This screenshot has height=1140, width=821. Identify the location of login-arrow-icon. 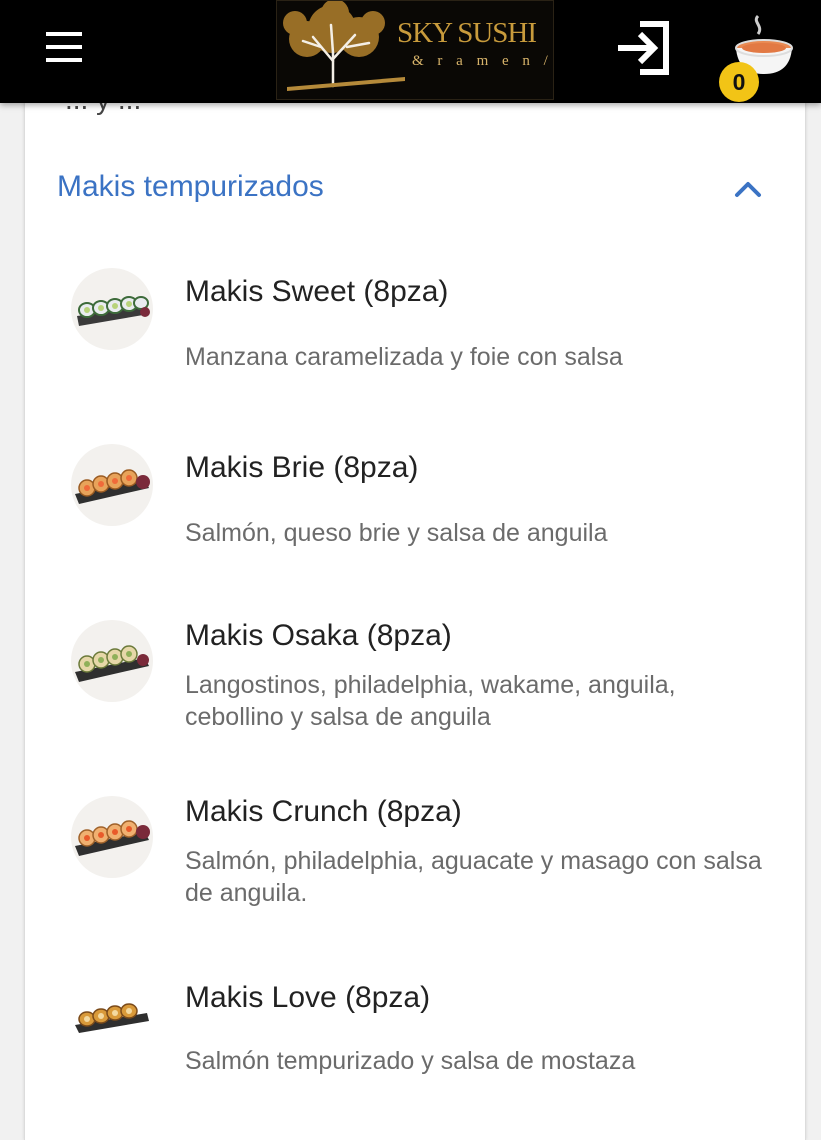
(643, 48).